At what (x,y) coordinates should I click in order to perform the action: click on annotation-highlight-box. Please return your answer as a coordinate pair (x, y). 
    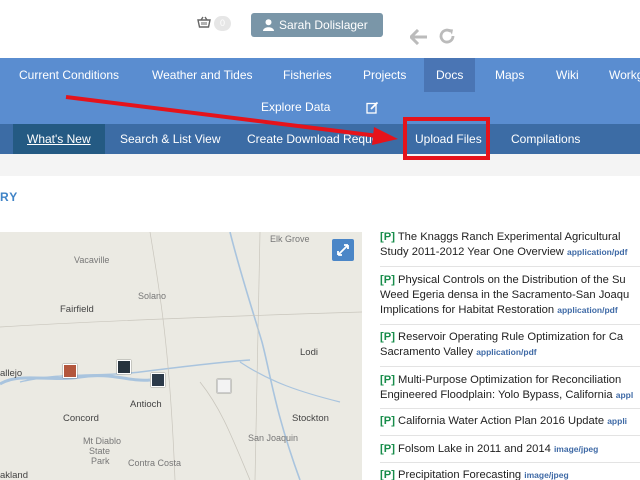
    Looking at the image, I should click on (446, 138).